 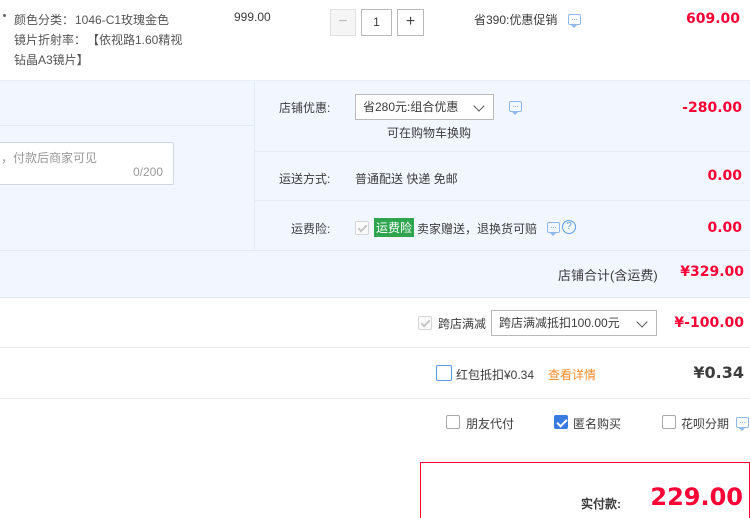 What do you see at coordinates (712, 108) in the screenshot?
I see `shop-discount-amount: -280.00` at bounding box center [712, 108].